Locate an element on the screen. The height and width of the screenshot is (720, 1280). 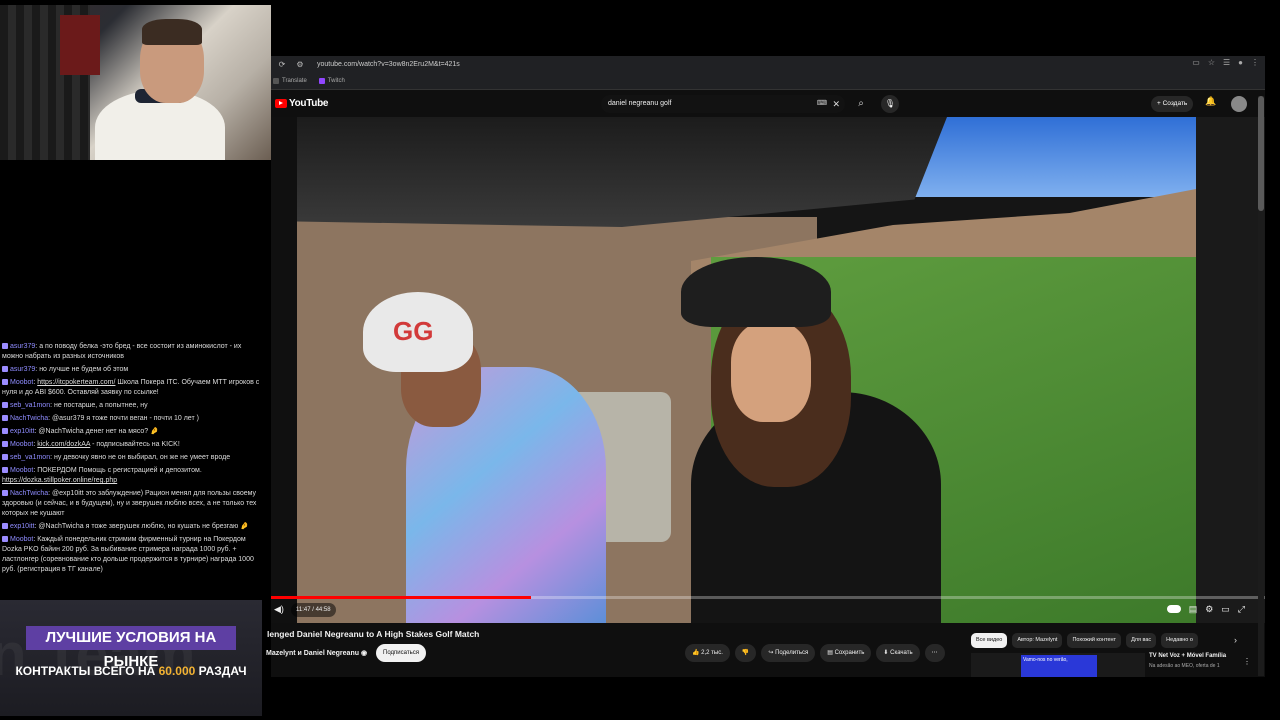
chat-message: seb_va1mon: не постарше, а попытнее, ну is located at coordinates (131, 407).